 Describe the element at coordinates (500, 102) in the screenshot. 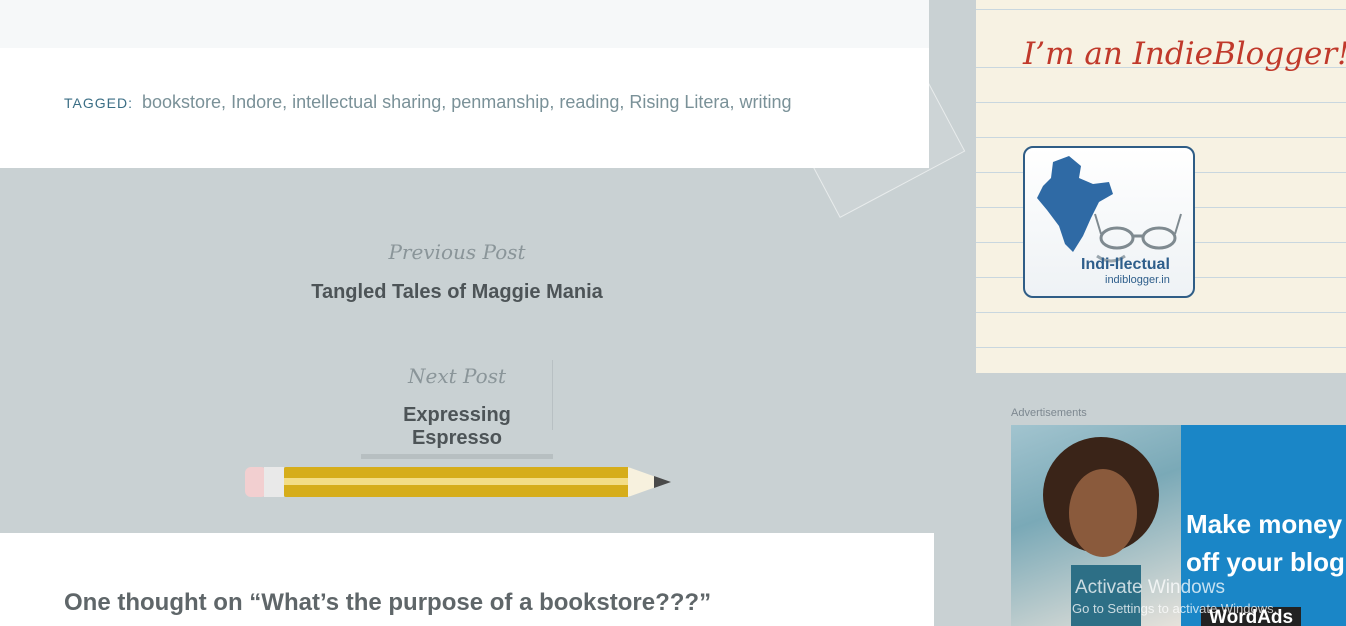

I see `tag-link-penmanship: penmanship` at that location.